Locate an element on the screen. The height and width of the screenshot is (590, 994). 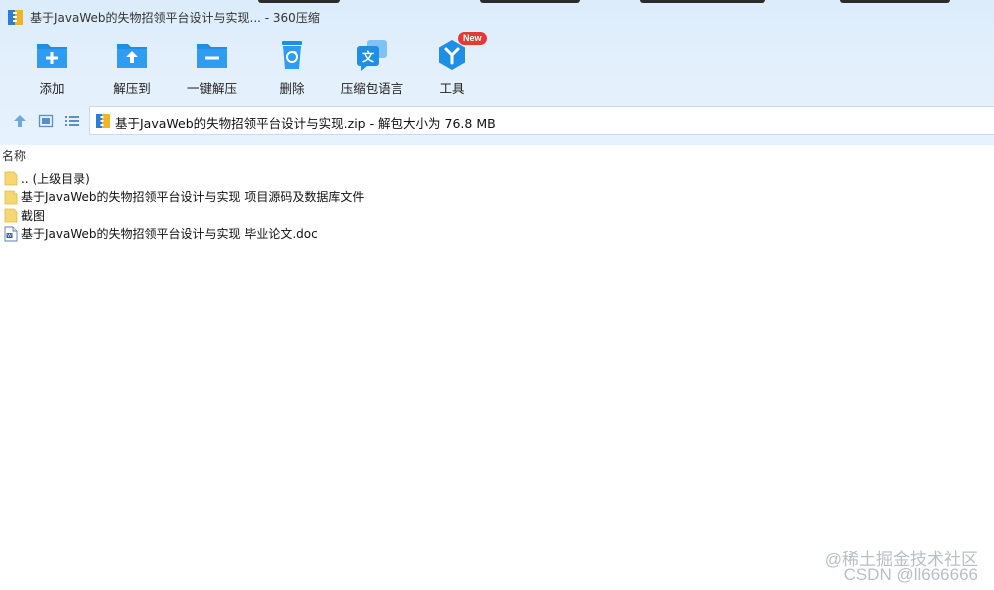
word-document-icon: W is located at coordinates (11, 234).